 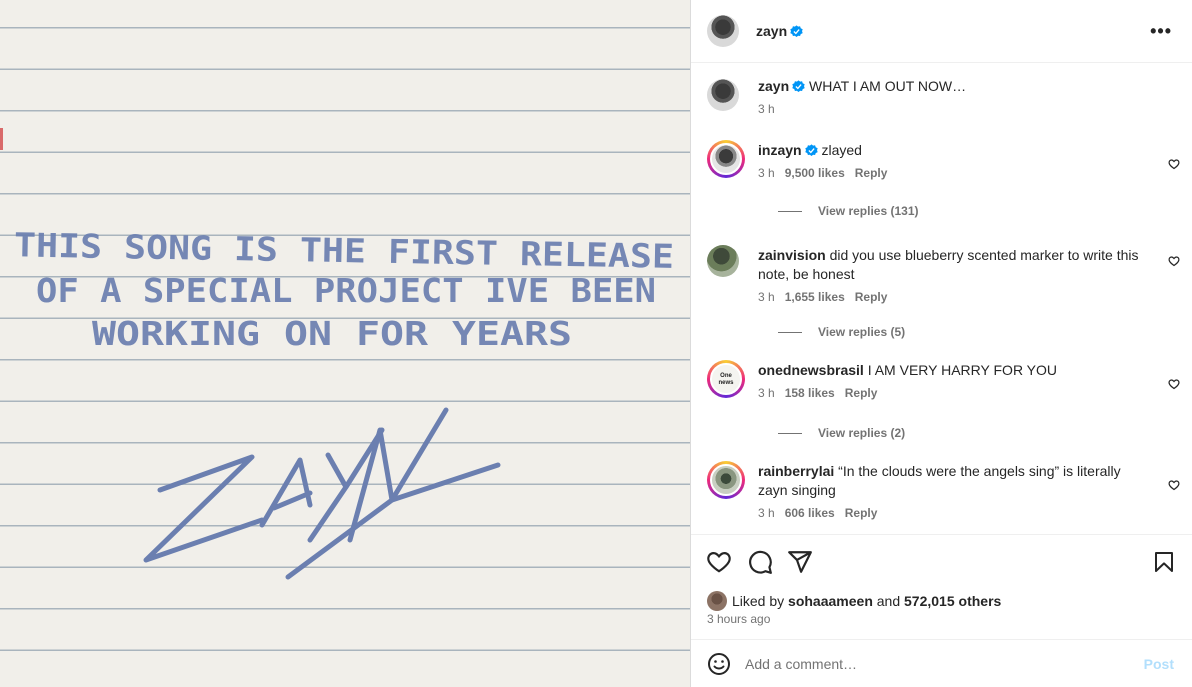 I want to click on caption-avatar, so click(x=723, y=95).